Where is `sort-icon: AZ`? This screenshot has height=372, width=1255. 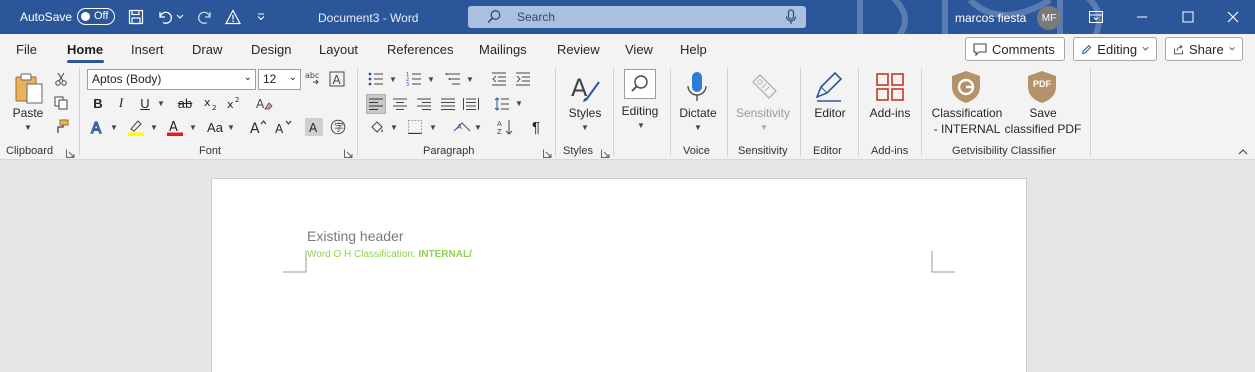 sort-icon: AZ is located at coordinates (506, 127).